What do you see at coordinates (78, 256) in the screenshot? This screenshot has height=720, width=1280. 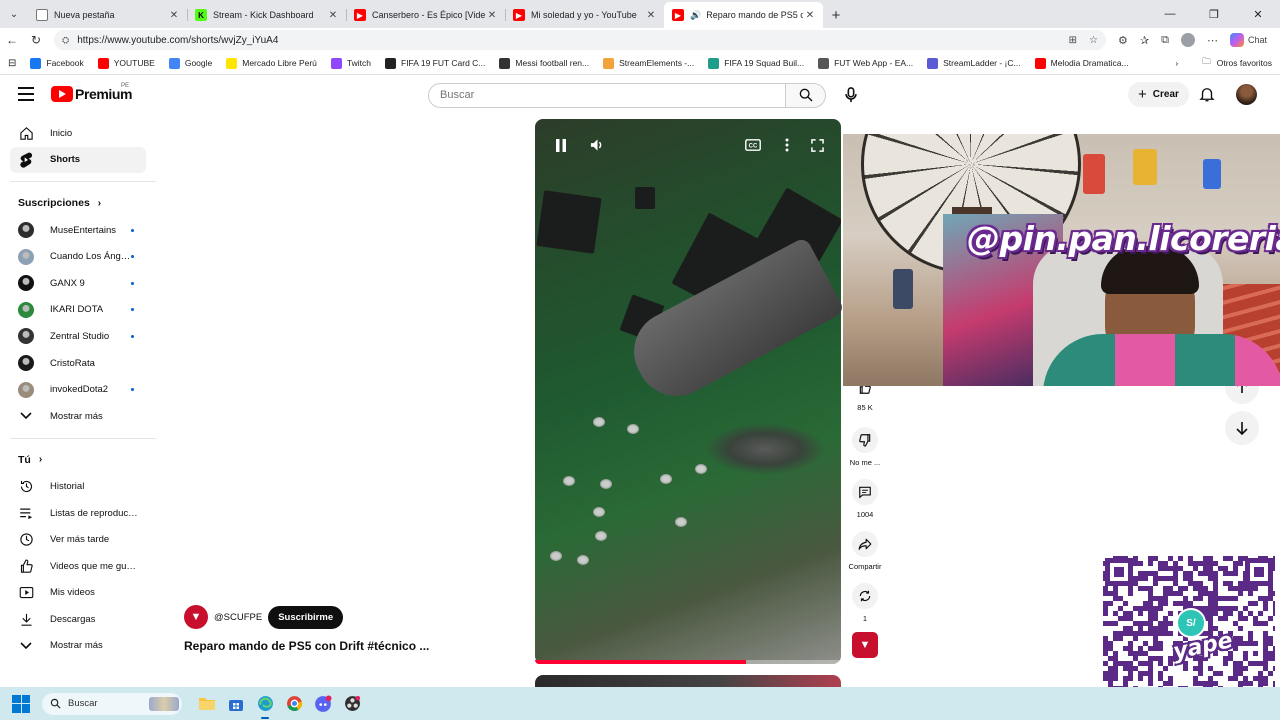 I see `subscription-item: Cuando Los Ángeles` at bounding box center [78, 256].